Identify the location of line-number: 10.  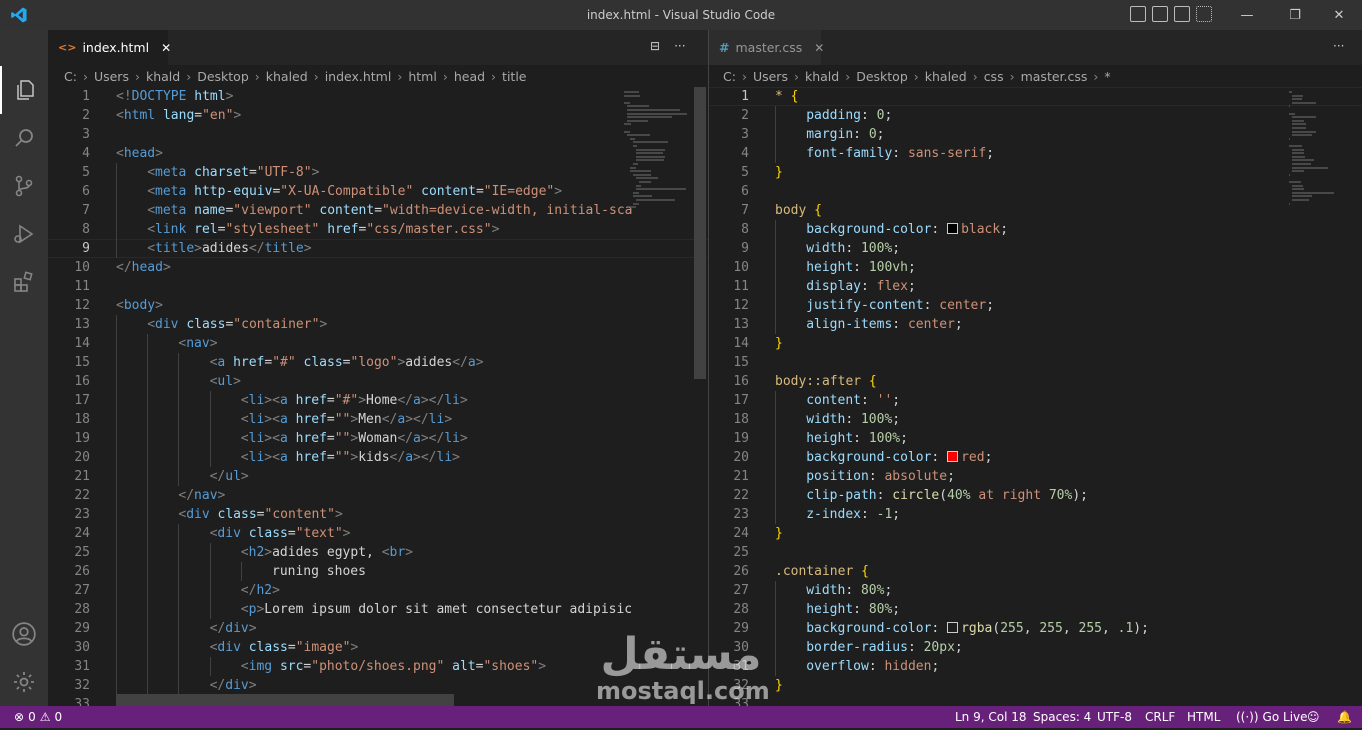
(741, 267).